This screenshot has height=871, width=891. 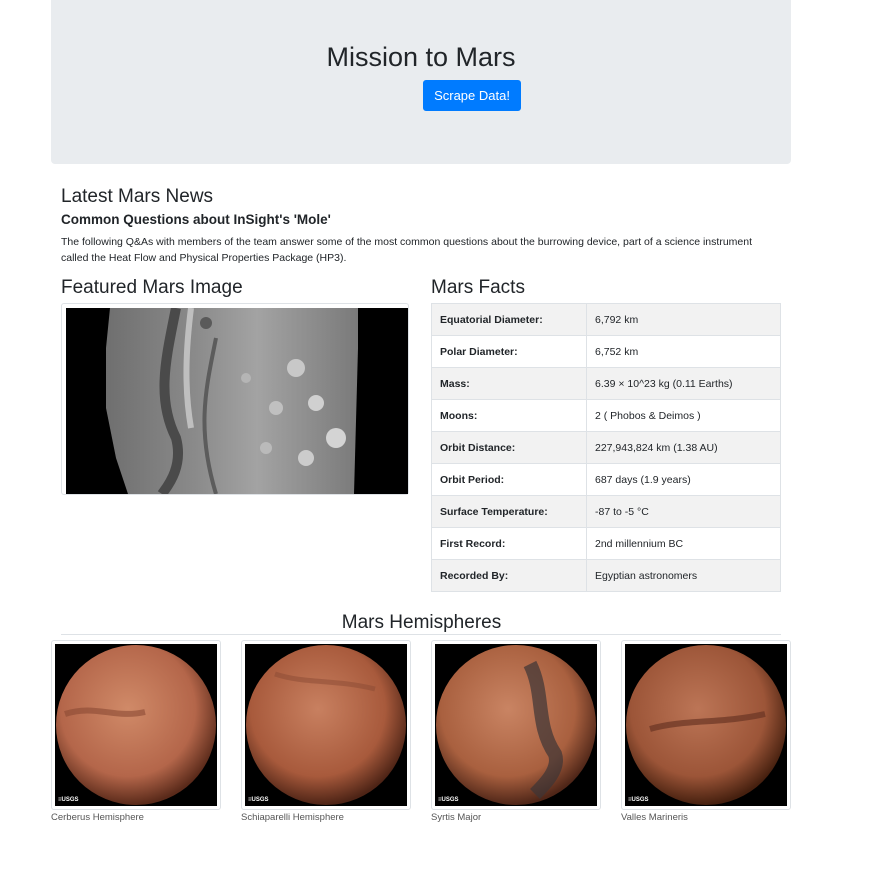 I want to click on news-title: Common Questions about InSight's 'Mole', so click(x=196, y=219).